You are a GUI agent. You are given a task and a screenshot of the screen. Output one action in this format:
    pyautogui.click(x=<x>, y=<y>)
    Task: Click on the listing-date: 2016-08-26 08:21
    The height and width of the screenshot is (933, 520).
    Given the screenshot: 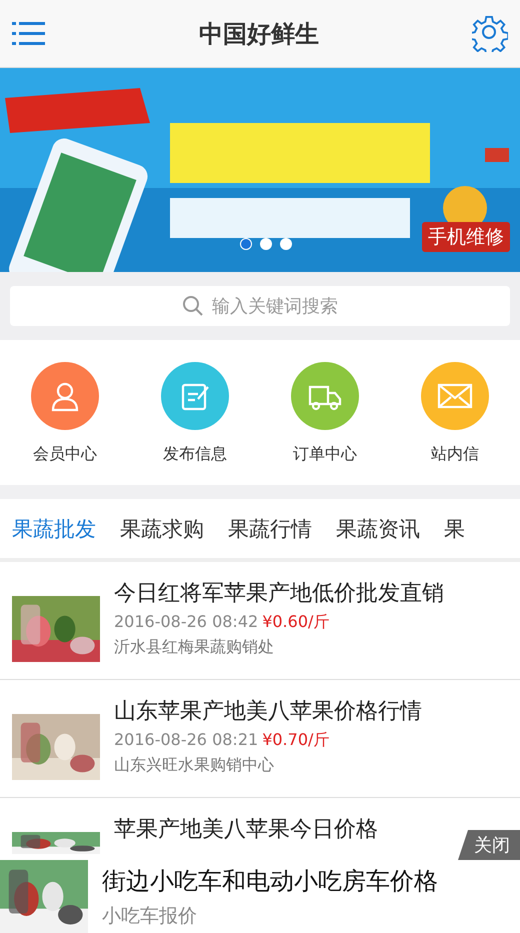 What is the action you would take?
    pyautogui.click(x=186, y=740)
    